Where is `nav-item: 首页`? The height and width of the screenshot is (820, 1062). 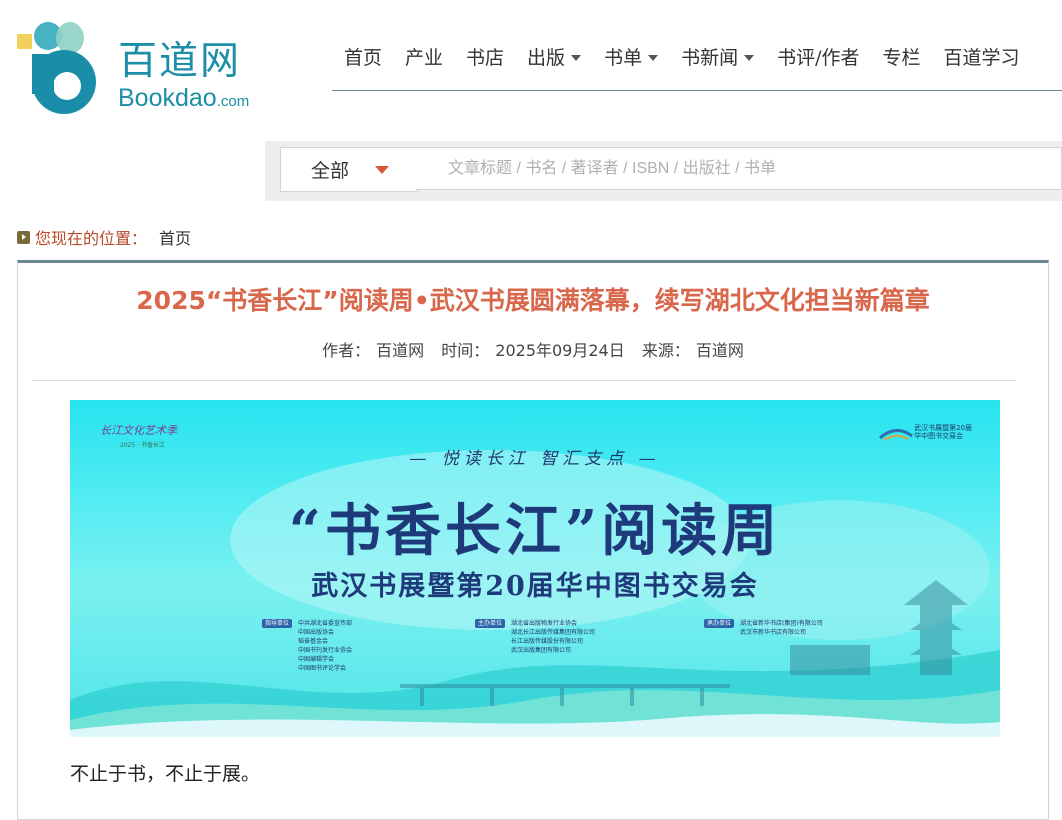
nav-item: 首页 is located at coordinates (363, 56).